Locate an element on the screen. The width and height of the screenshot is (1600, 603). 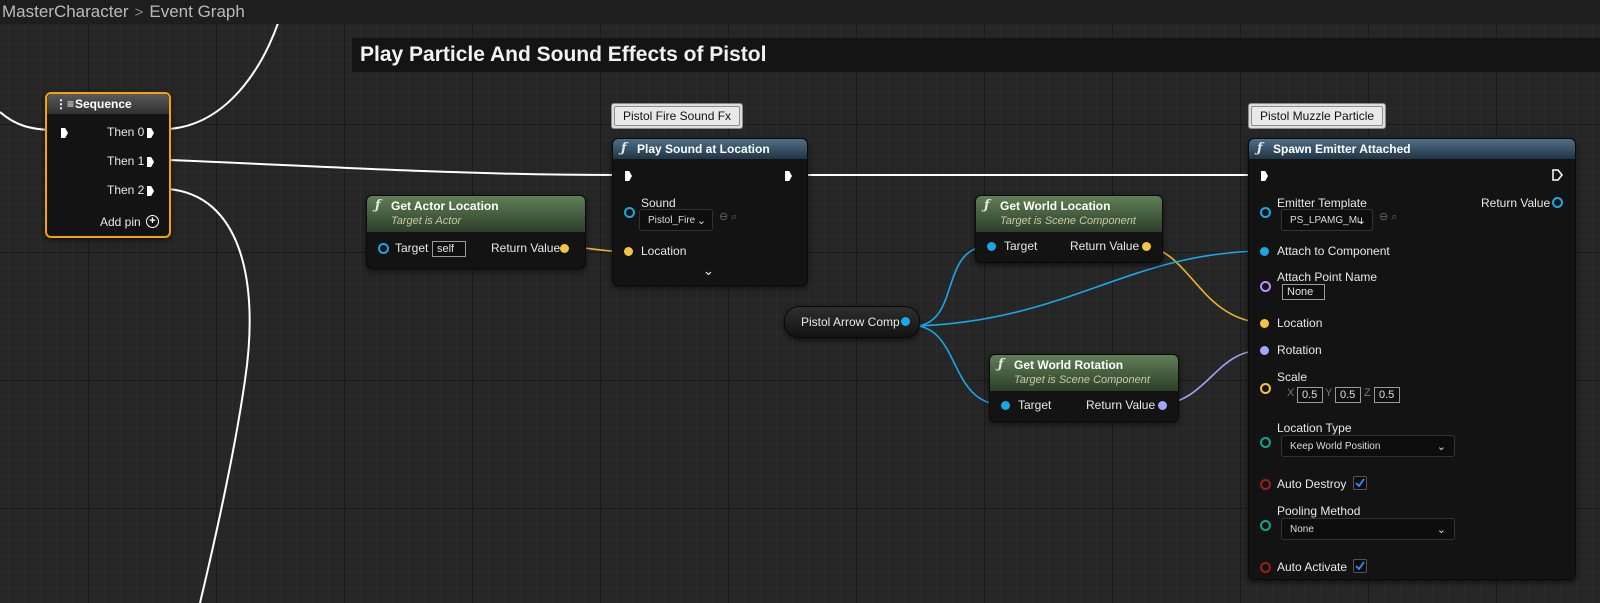
get-world-rotation-subtitle: Target is Scene Component is located at coordinates (1082, 380).